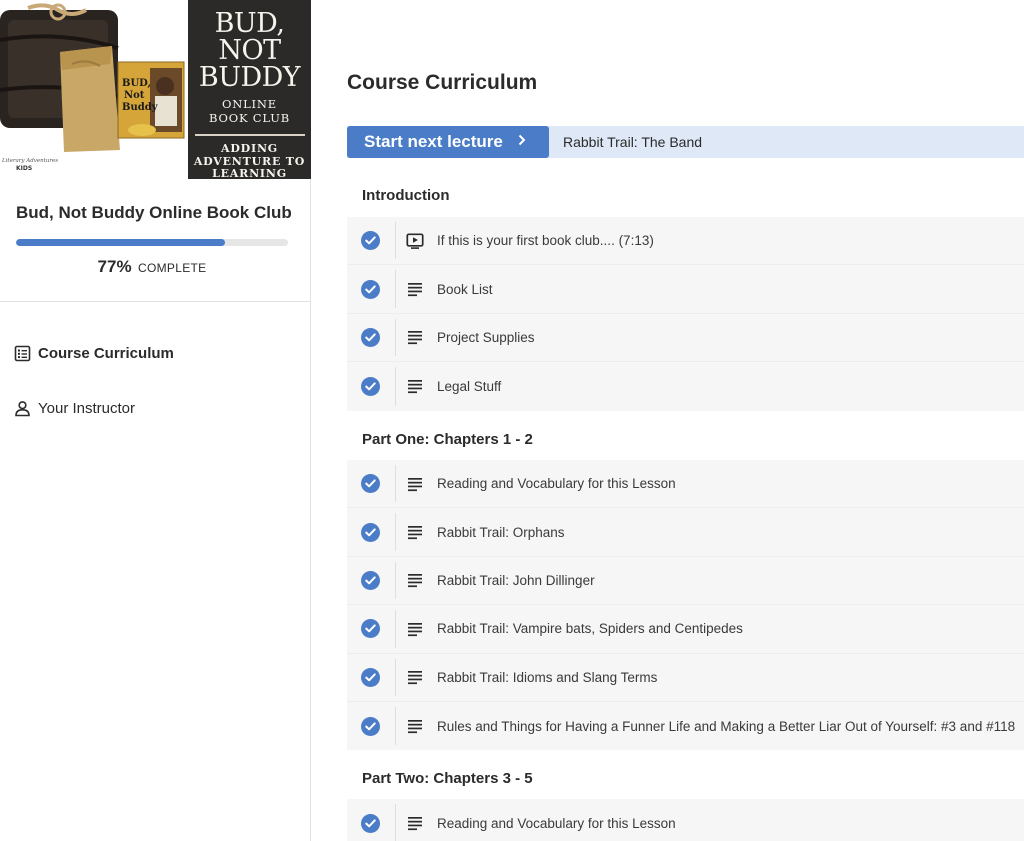 The height and width of the screenshot is (841, 1024). What do you see at coordinates (155, 301) in the screenshot?
I see `sidebar-divider` at bounding box center [155, 301].